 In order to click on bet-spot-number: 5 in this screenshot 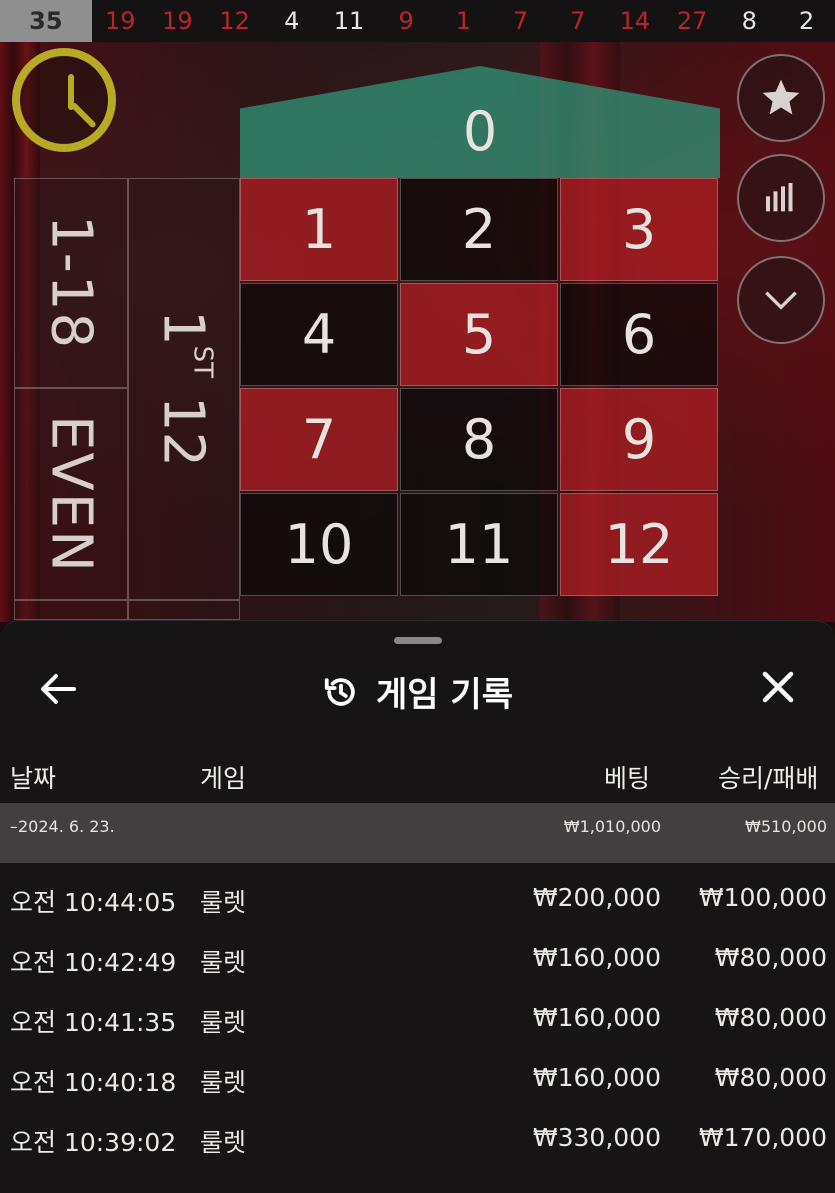, I will do `click(479, 334)`.